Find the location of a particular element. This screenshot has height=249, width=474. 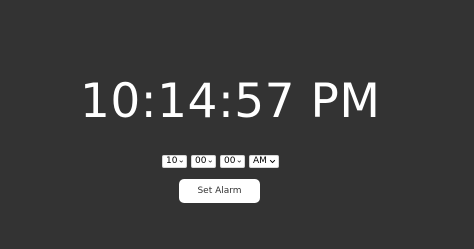

minute-select: 00 is located at coordinates (203, 161).